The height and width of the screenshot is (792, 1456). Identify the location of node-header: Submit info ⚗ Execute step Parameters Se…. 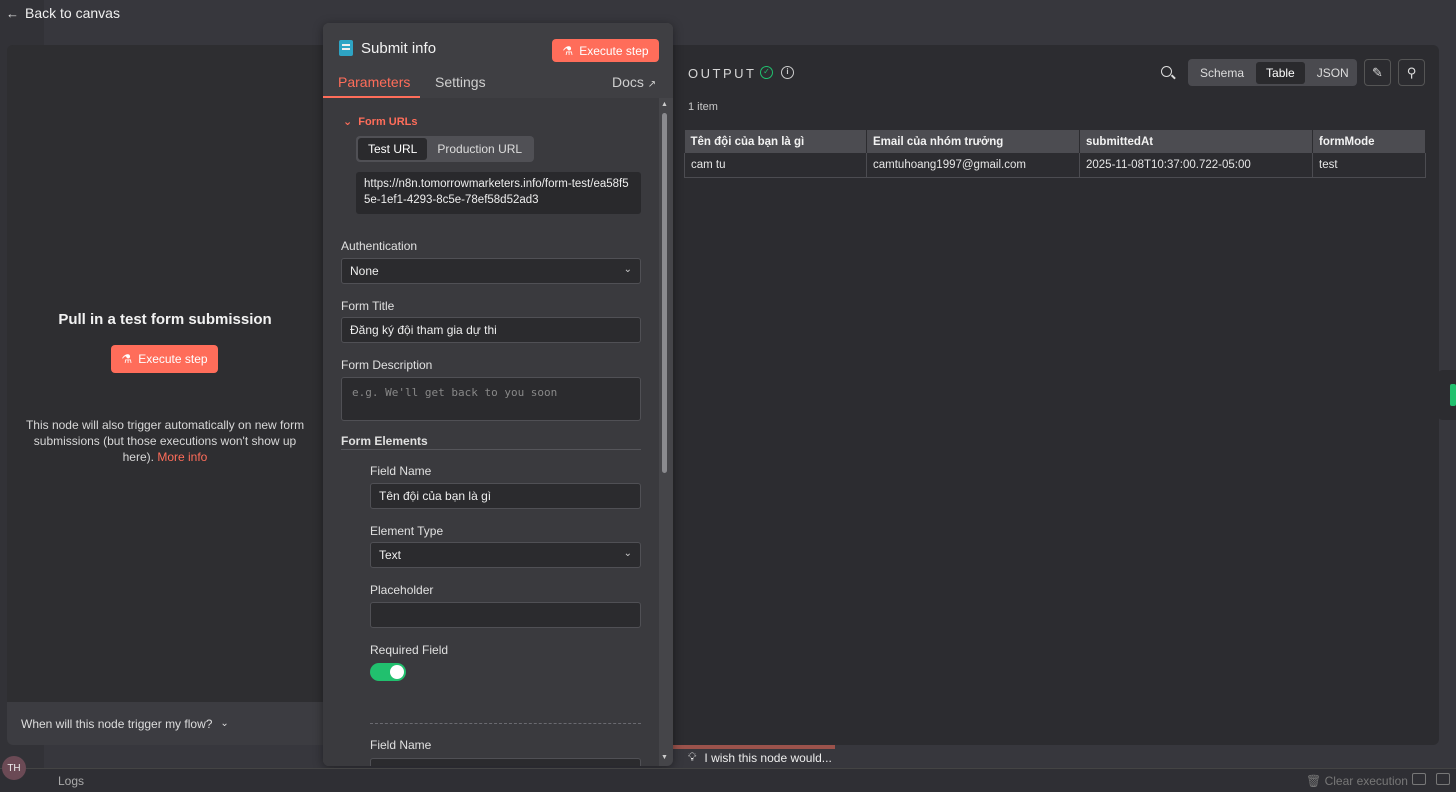
(498, 60).